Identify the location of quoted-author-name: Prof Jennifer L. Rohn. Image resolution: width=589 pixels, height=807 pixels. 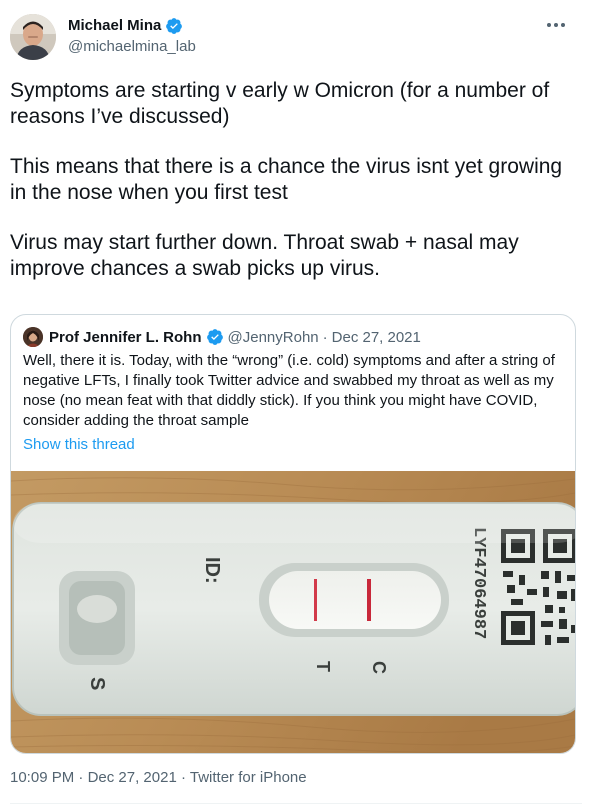
(125, 337).